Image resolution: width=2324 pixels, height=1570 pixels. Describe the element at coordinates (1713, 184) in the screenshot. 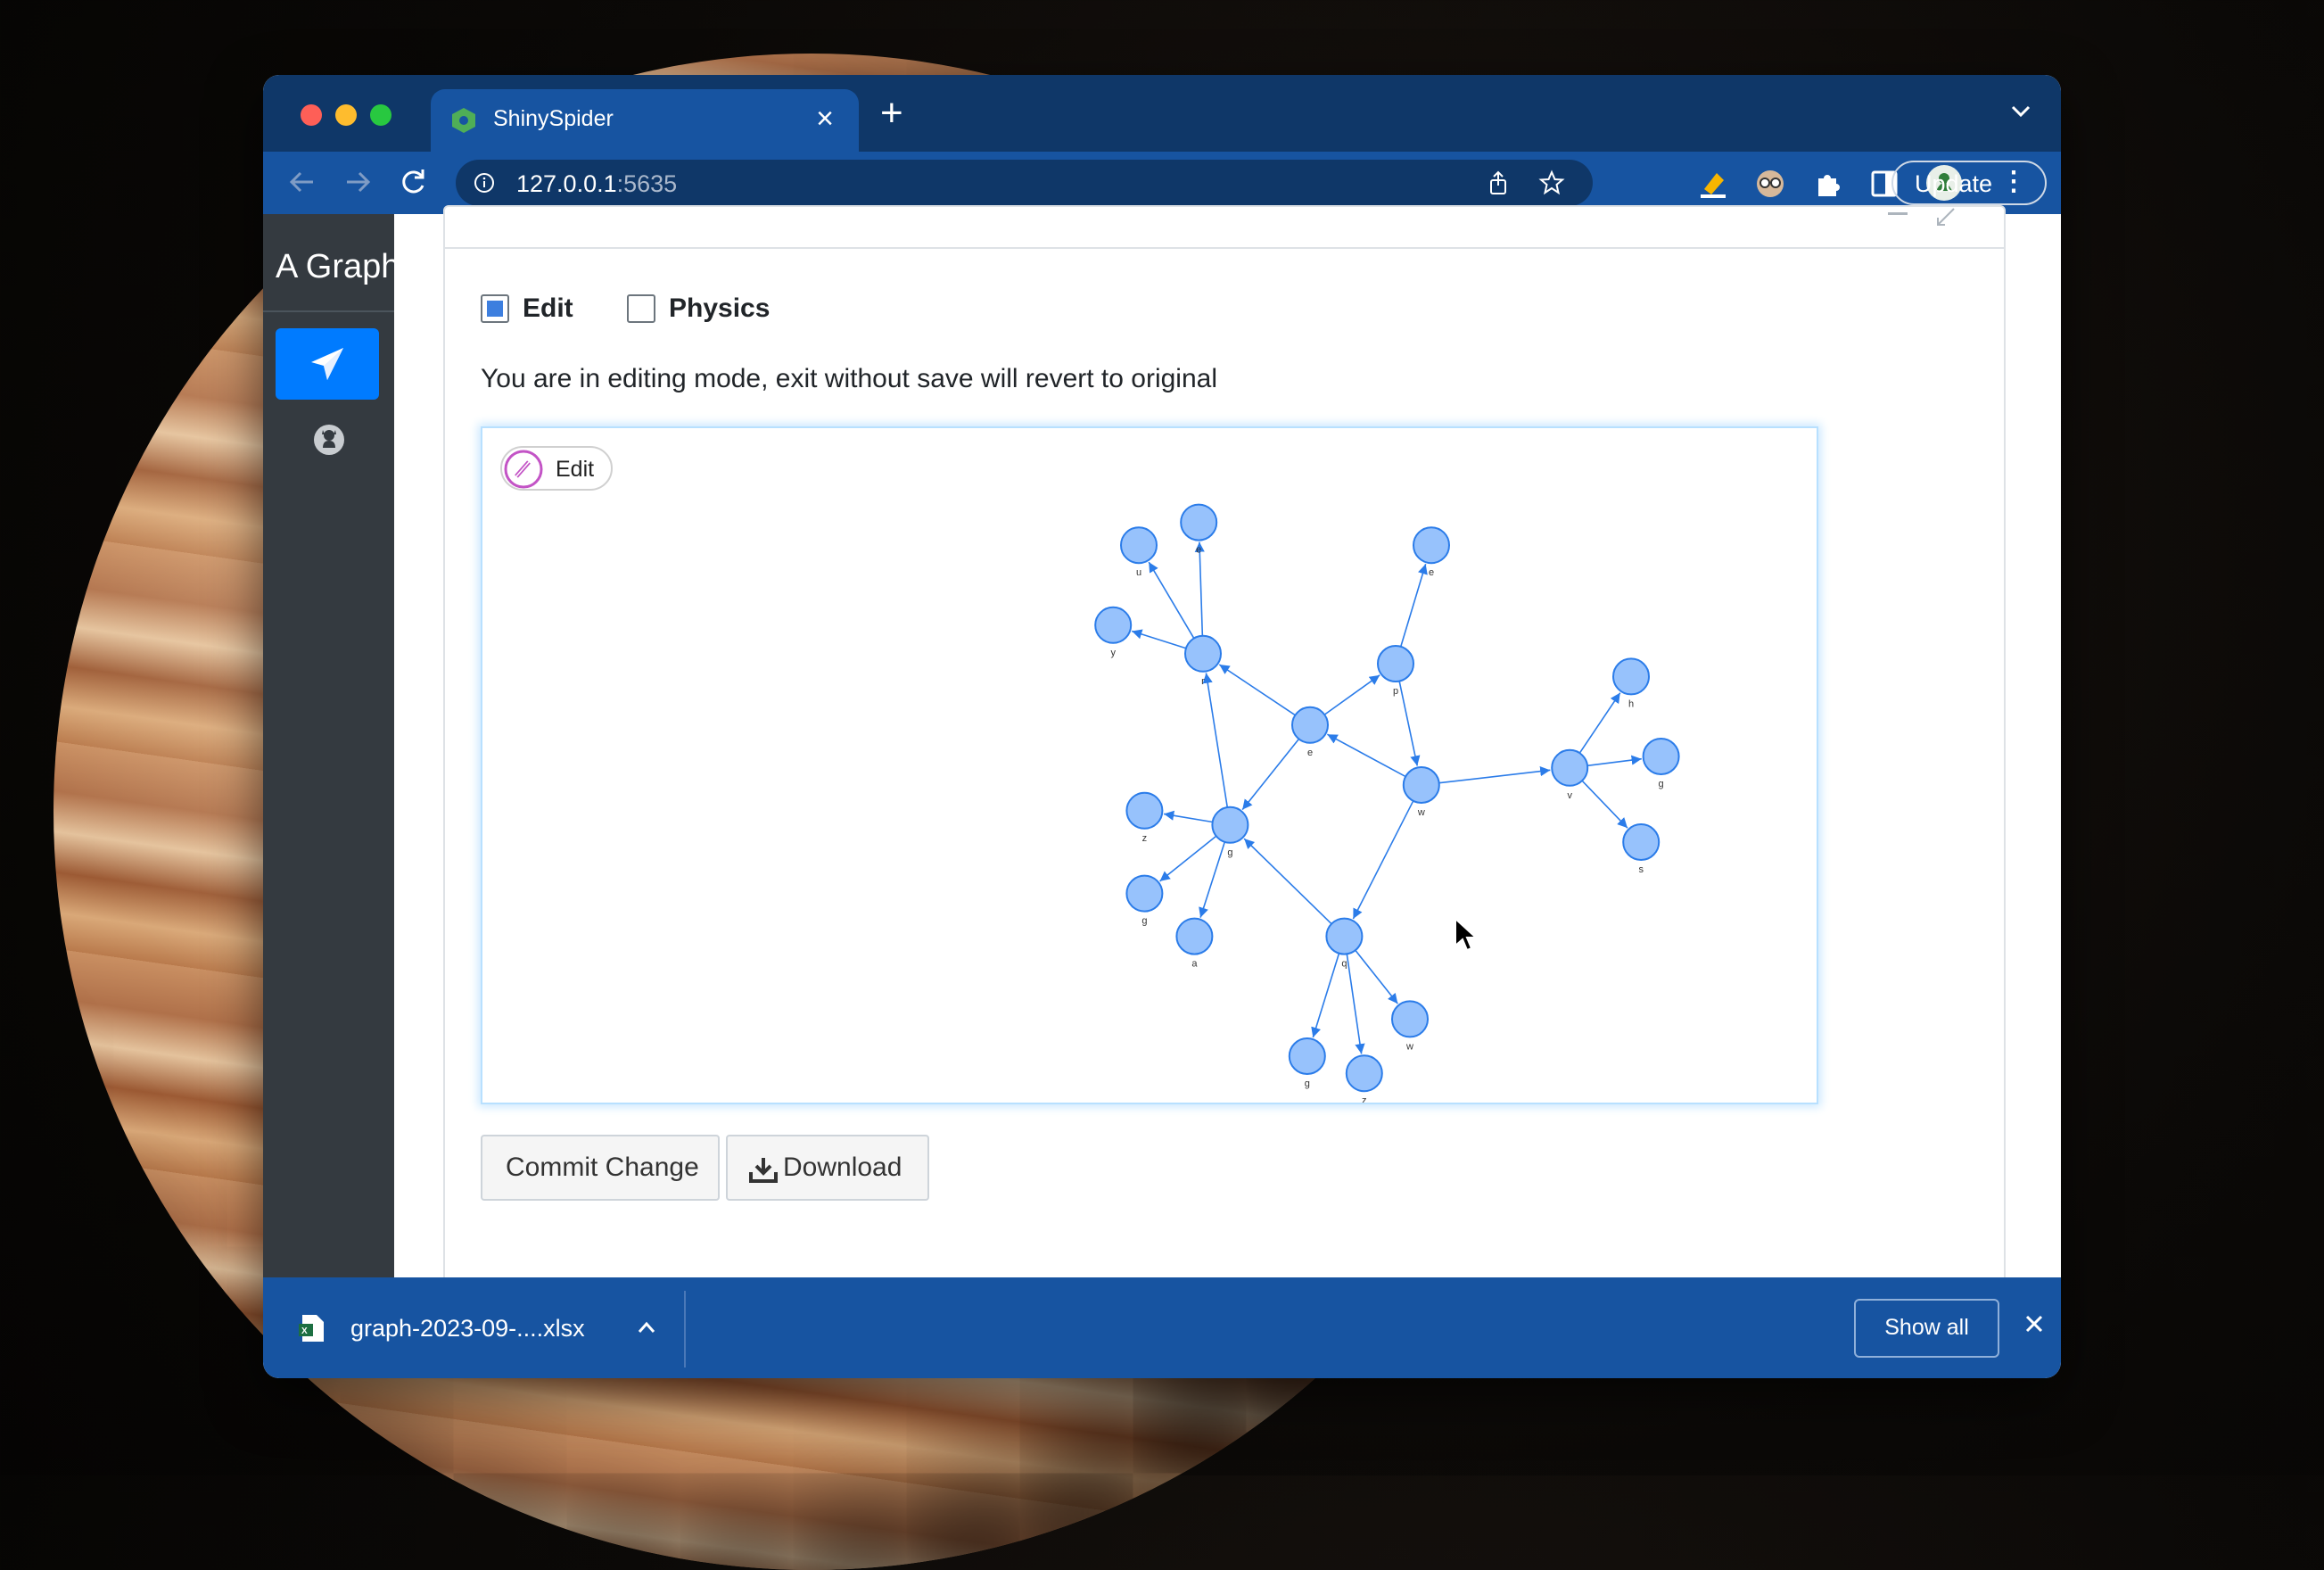

I see `highlighter-extension-icon` at that location.